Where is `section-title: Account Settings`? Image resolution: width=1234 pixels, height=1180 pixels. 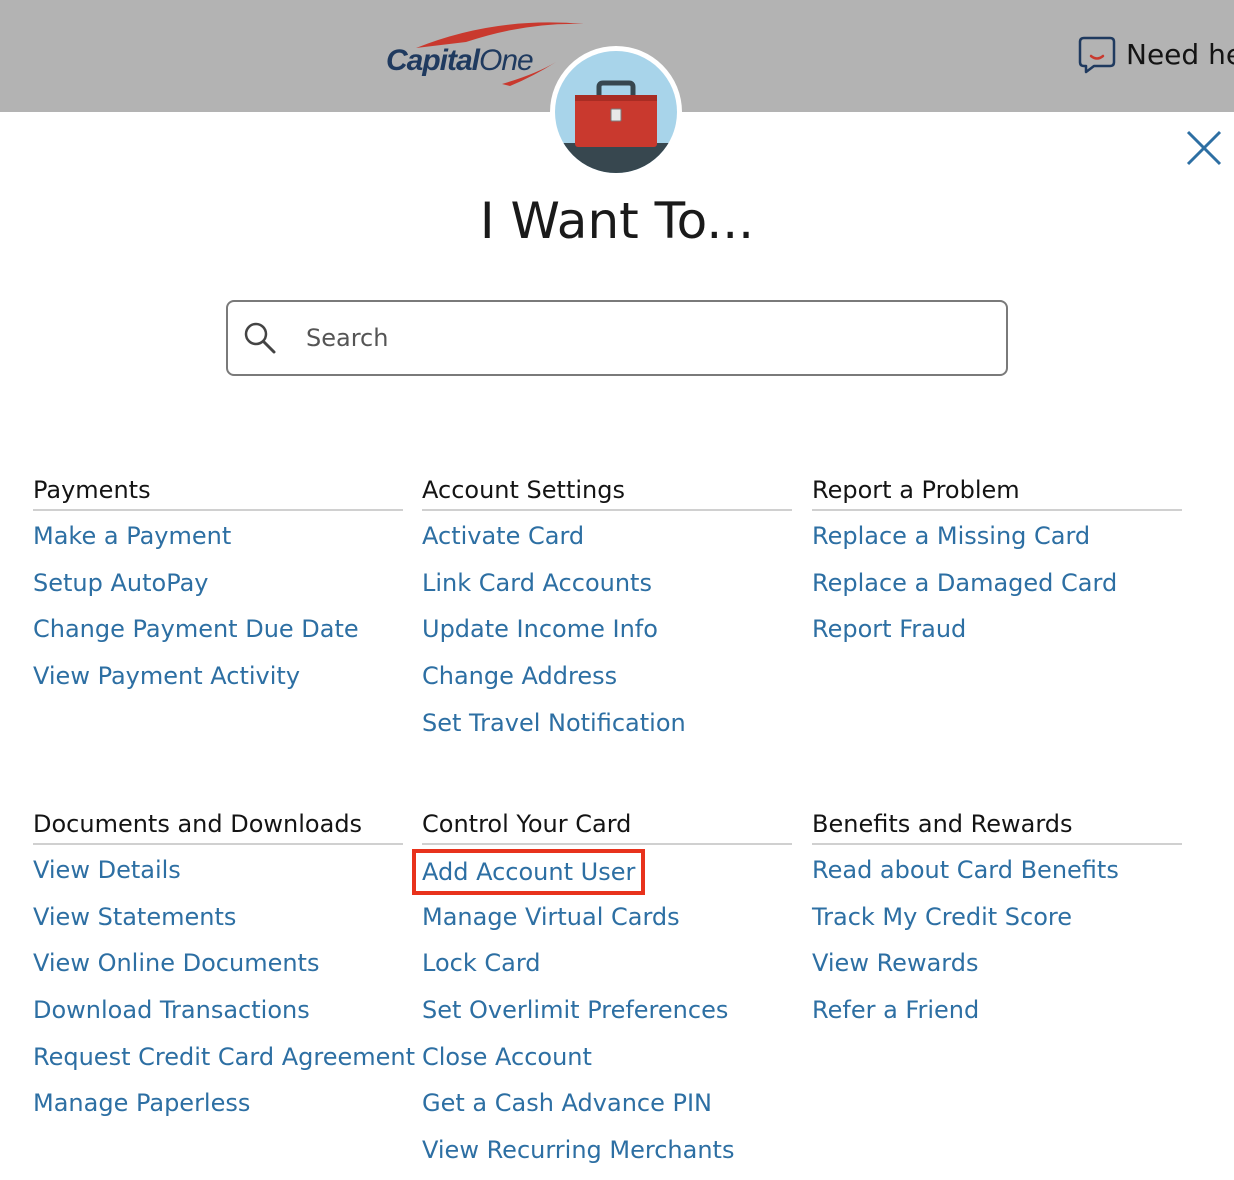
section-title: Account Settings is located at coordinates (607, 493).